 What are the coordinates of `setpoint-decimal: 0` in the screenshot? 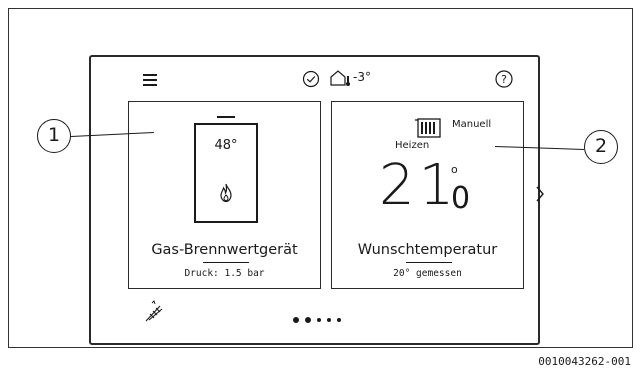 It's located at (461, 198).